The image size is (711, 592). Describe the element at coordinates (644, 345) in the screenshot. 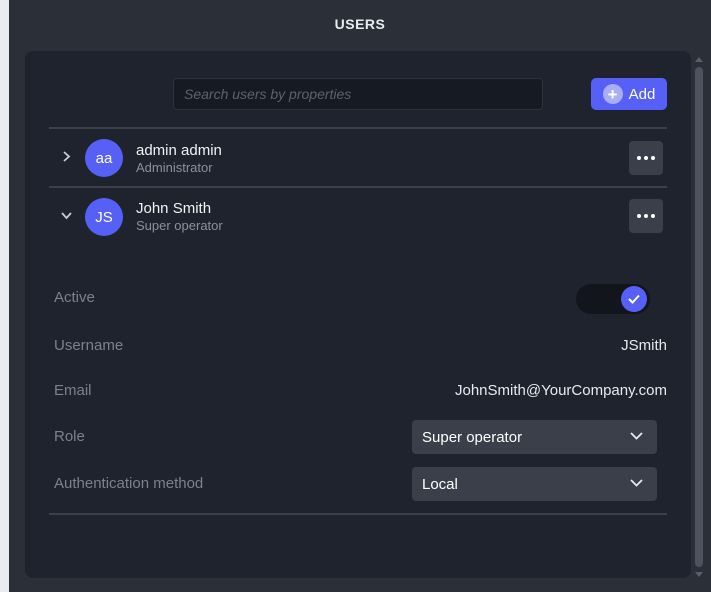

I see `username-value: JSmith` at that location.